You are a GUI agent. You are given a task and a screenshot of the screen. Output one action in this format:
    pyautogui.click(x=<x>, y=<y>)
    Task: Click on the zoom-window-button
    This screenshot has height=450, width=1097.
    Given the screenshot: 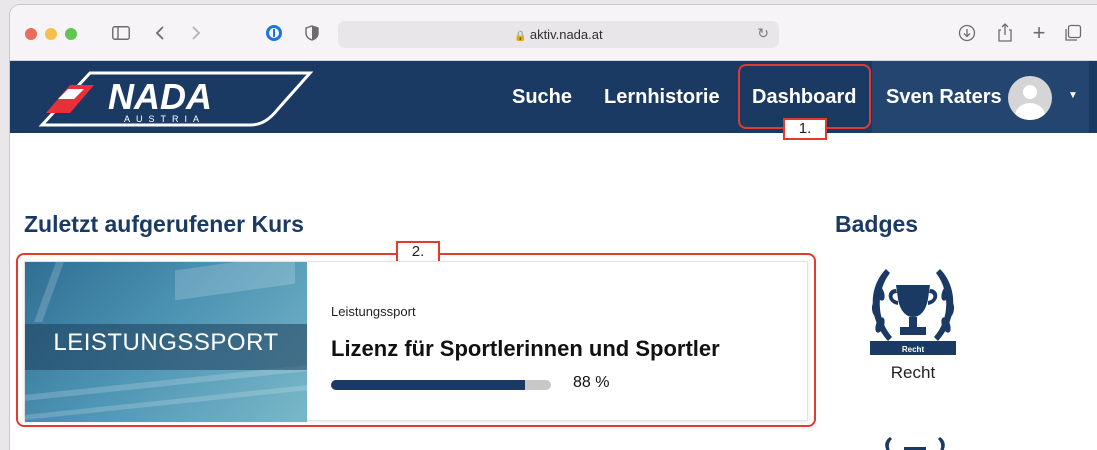 What is the action you would take?
    pyautogui.click(x=71, y=34)
    